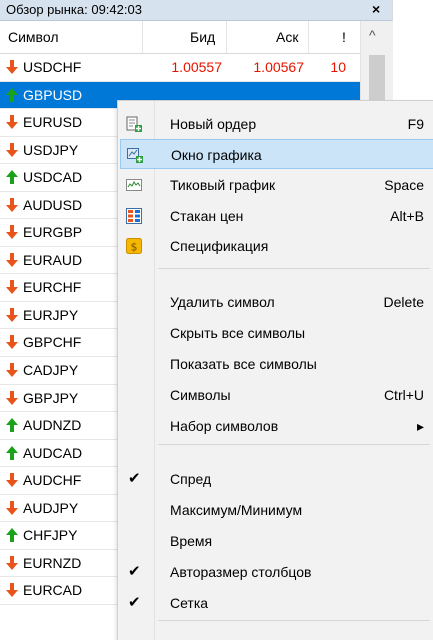 The image size is (433, 640). Describe the element at coordinates (52, 287) in the screenshot. I see `symbol-name: EURCHF` at that location.